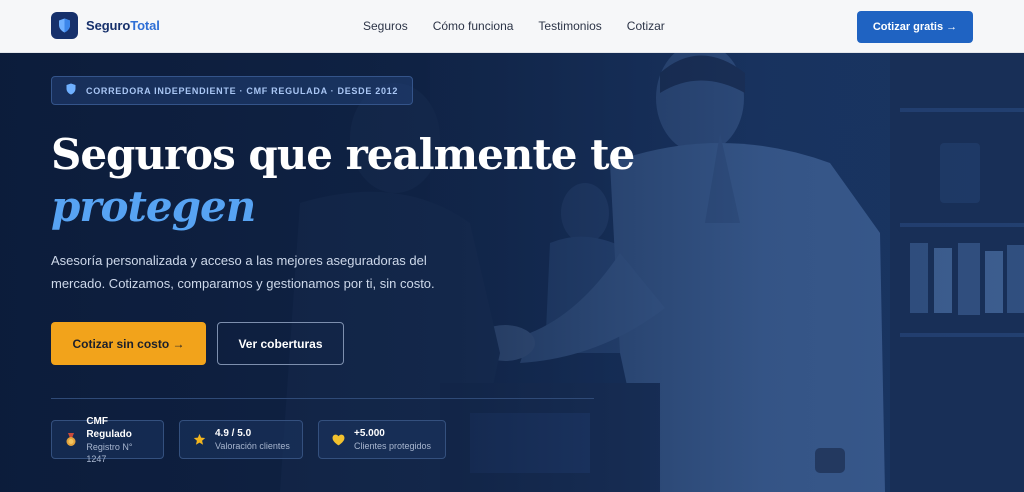  What do you see at coordinates (646, 26) in the screenshot?
I see `nav-link-cotizar: Cotizar` at bounding box center [646, 26].